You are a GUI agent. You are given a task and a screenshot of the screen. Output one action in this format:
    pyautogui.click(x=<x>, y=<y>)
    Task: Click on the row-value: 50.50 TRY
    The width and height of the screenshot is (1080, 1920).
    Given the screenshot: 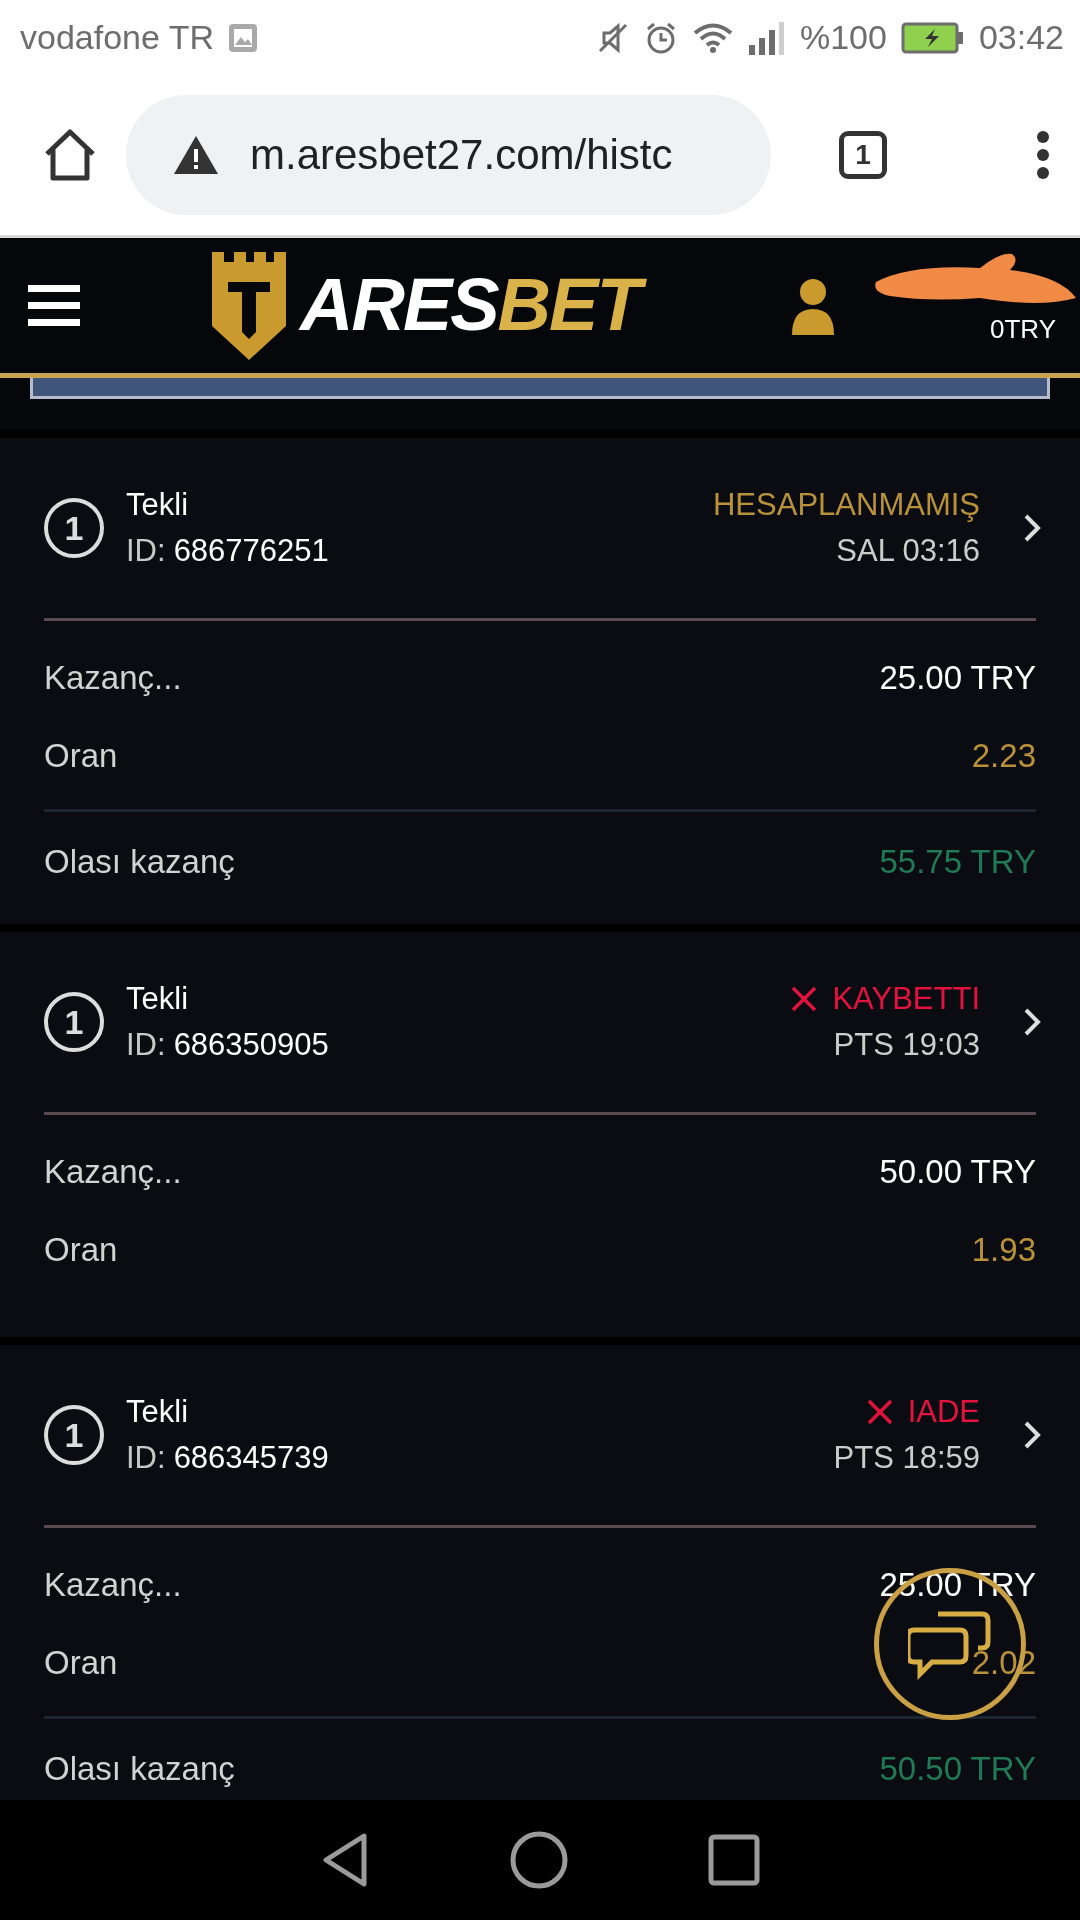 What is the action you would take?
    pyautogui.click(x=957, y=1769)
    